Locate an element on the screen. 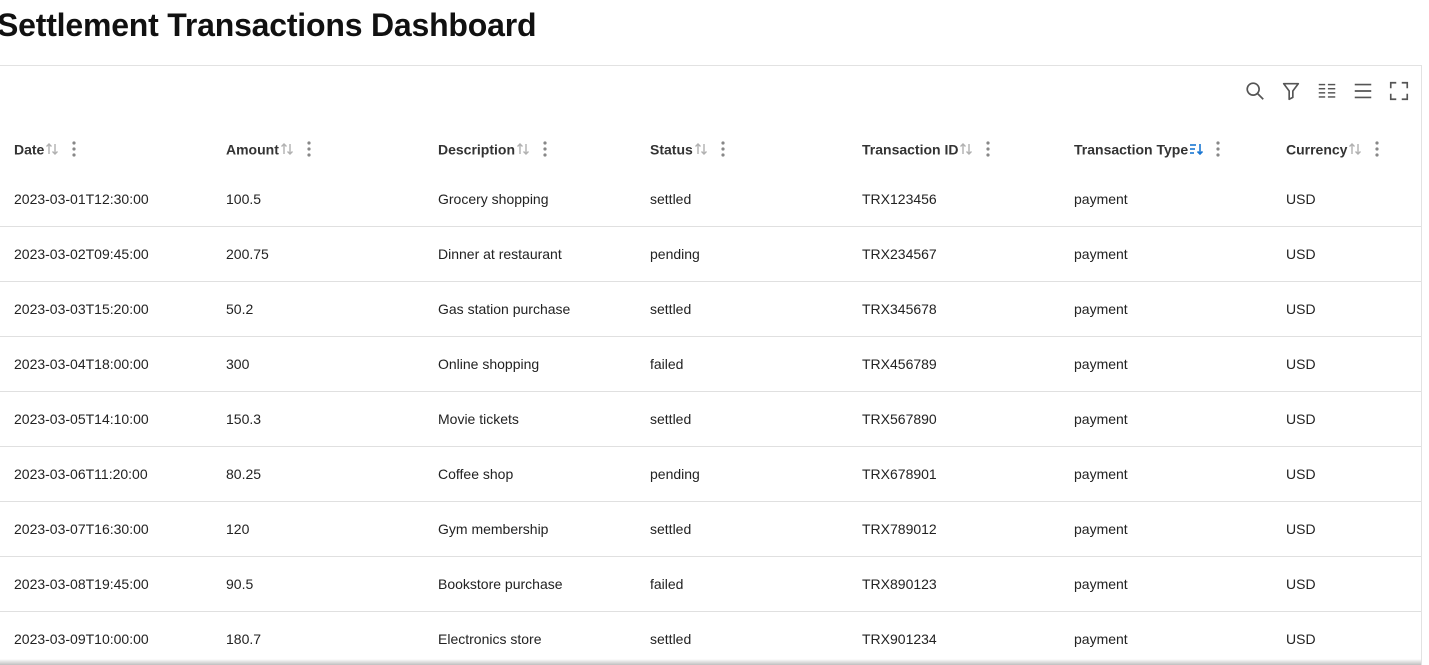 Image resolution: width=1429 pixels, height=665 pixels. filter-icon is located at coordinates (1291, 91).